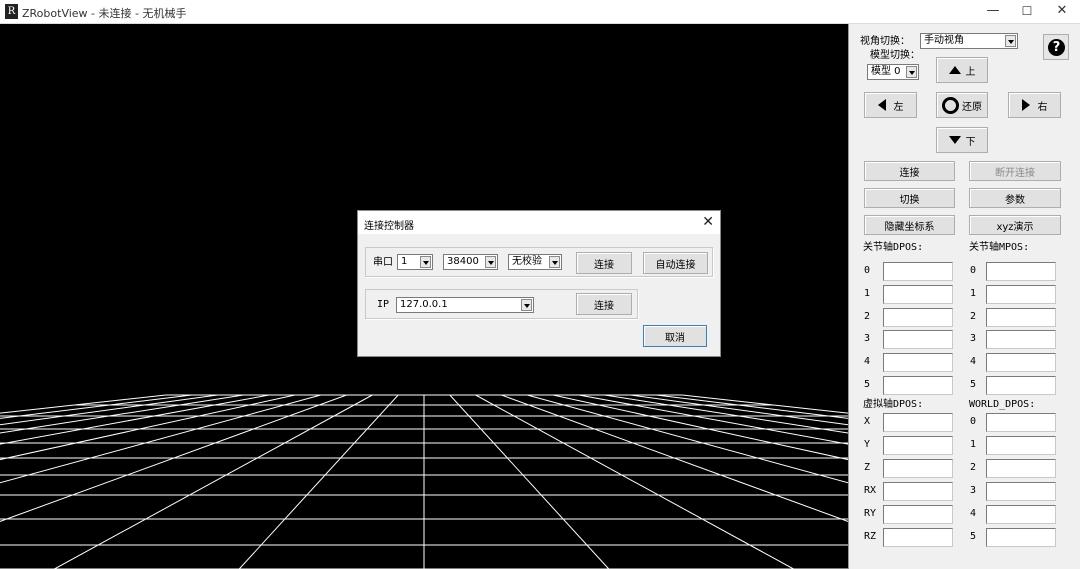 The height and width of the screenshot is (569, 1080). Describe the element at coordinates (973, 270) in the screenshot. I see `joint-mpos-index: 0` at that location.